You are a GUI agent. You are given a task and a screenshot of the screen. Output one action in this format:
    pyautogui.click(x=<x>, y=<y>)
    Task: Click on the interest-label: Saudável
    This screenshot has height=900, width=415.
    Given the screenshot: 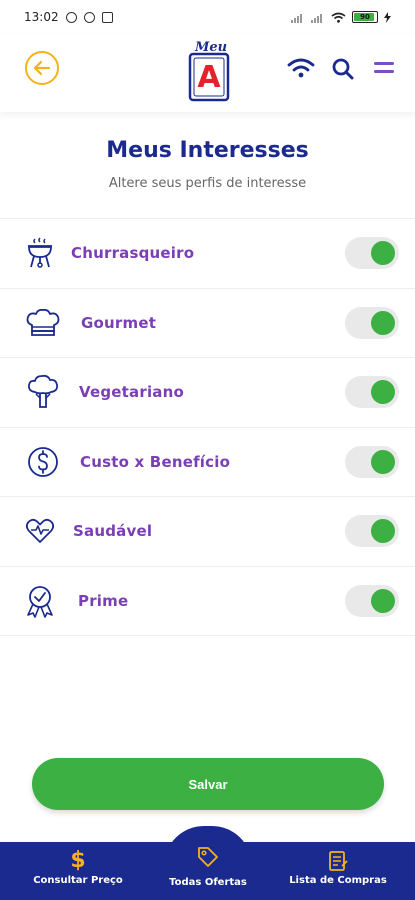 What is the action you would take?
    pyautogui.click(x=113, y=531)
    